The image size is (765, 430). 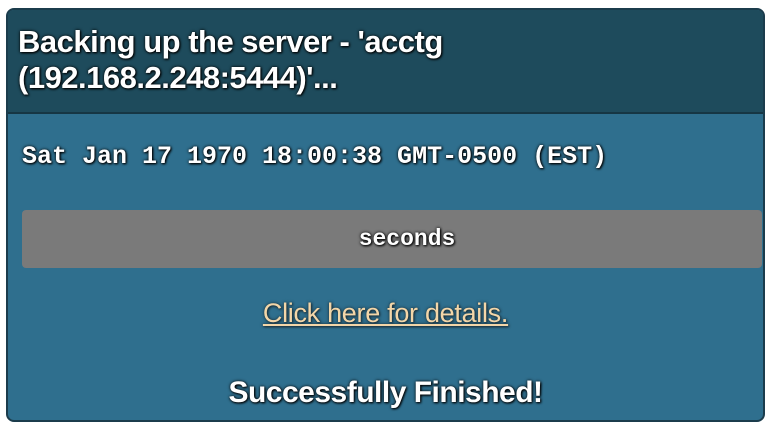 I want to click on progress-bar: seconds, so click(x=392, y=239).